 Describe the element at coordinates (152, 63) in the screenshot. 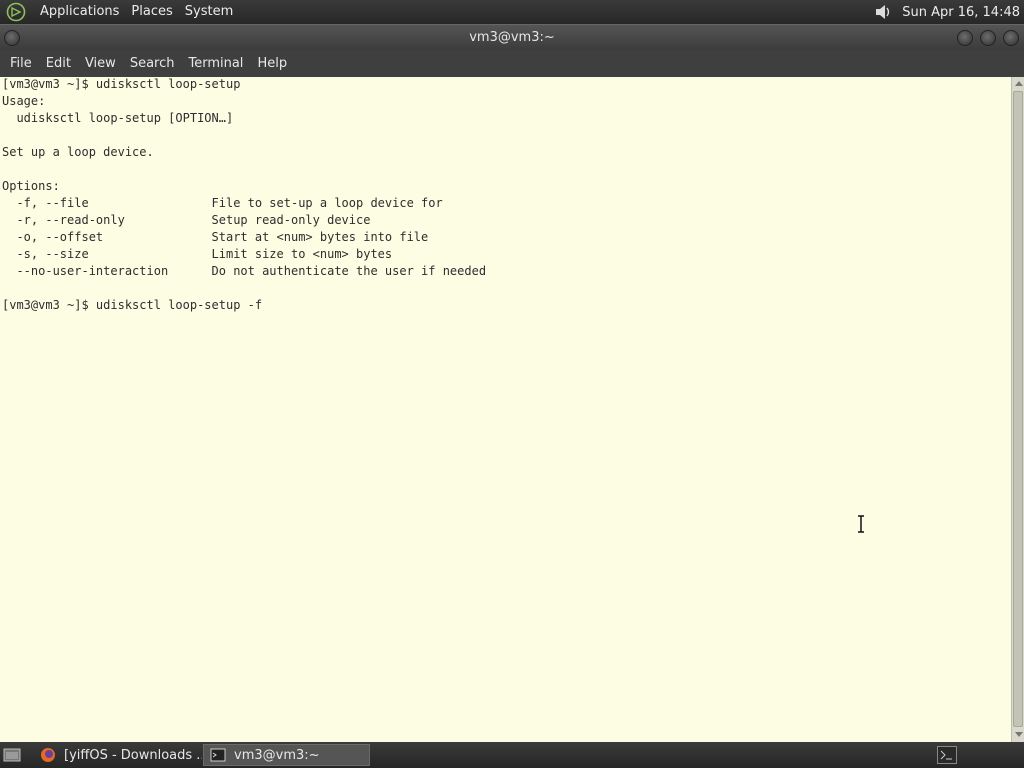

I see `menu-search: Search` at that location.